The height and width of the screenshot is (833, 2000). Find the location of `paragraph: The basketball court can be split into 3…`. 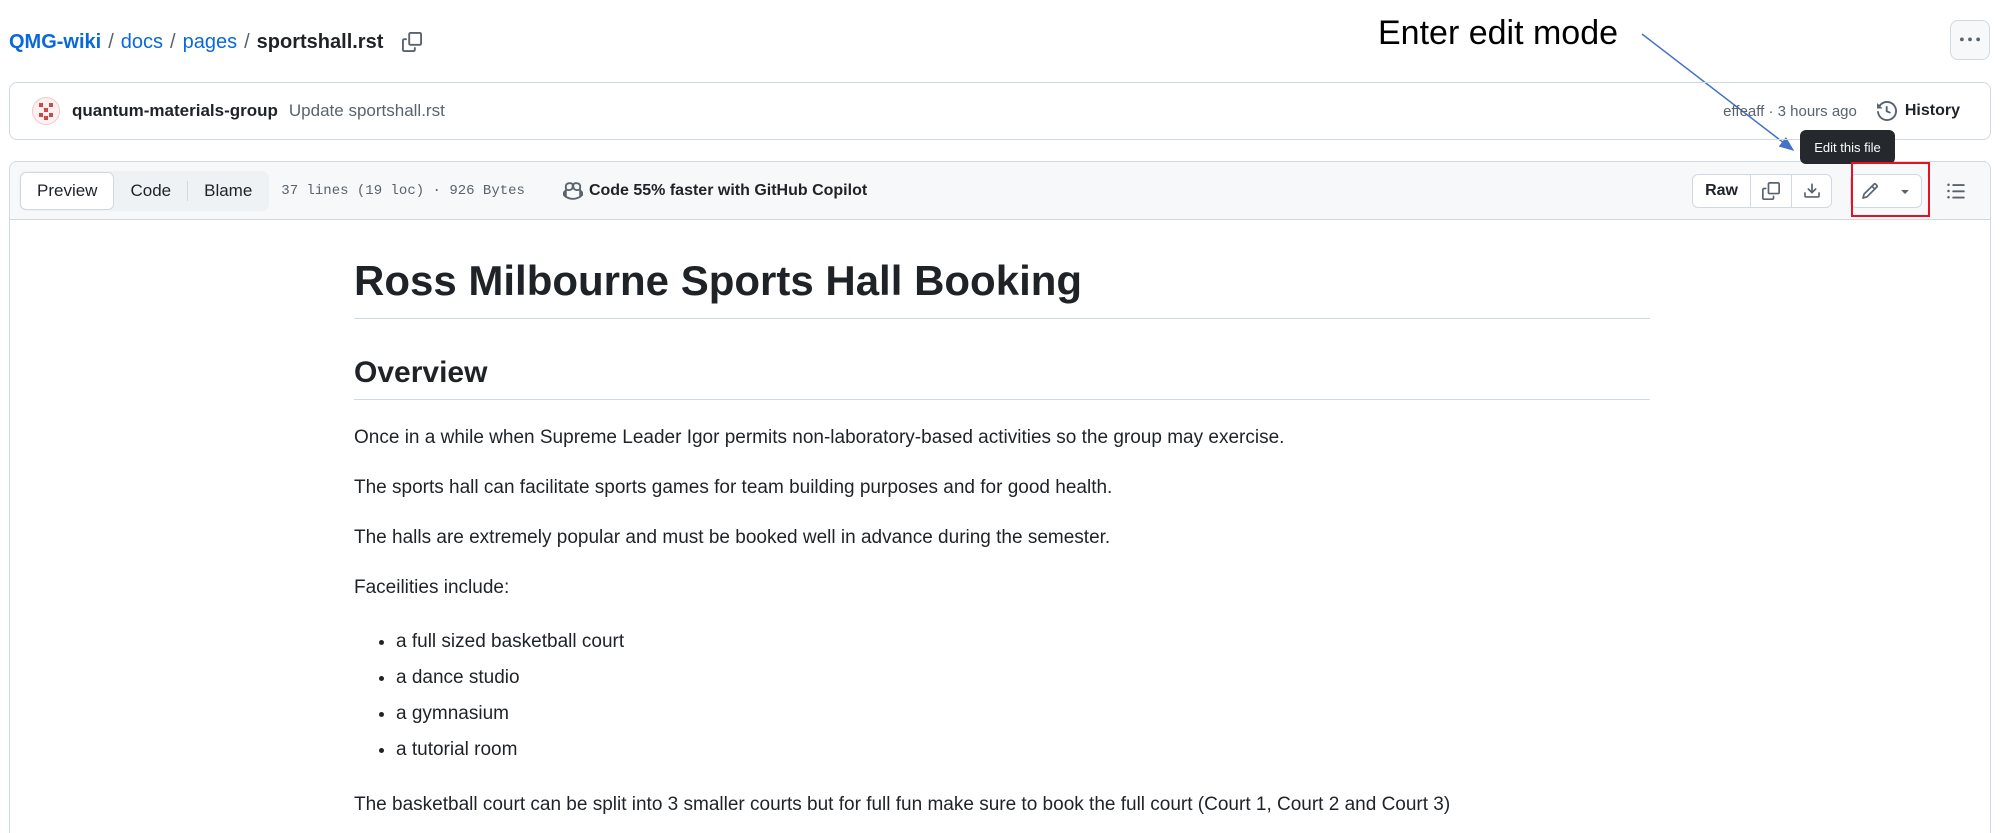

paragraph: The basketball court can be split into 3… is located at coordinates (902, 805).